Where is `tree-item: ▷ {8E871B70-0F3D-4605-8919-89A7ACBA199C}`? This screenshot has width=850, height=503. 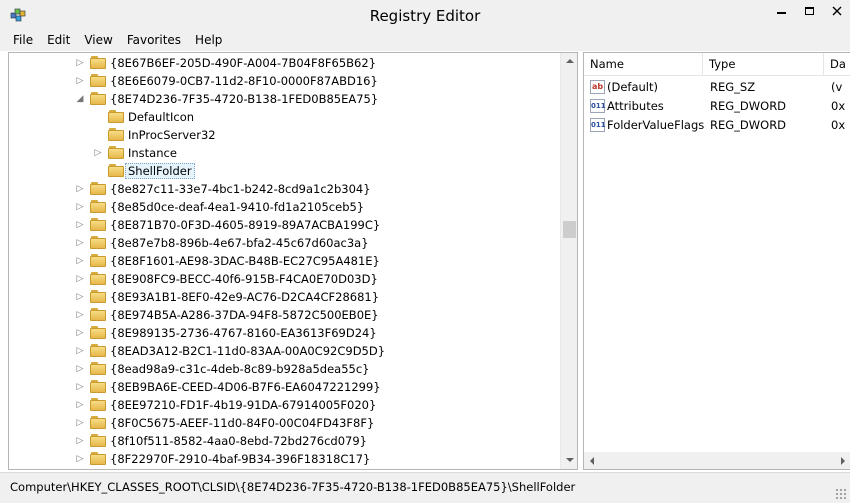 tree-item: ▷ {8E871B70-0F3D-4605-8919-89A7ACBA199C} is located at coordinates (284, 225).